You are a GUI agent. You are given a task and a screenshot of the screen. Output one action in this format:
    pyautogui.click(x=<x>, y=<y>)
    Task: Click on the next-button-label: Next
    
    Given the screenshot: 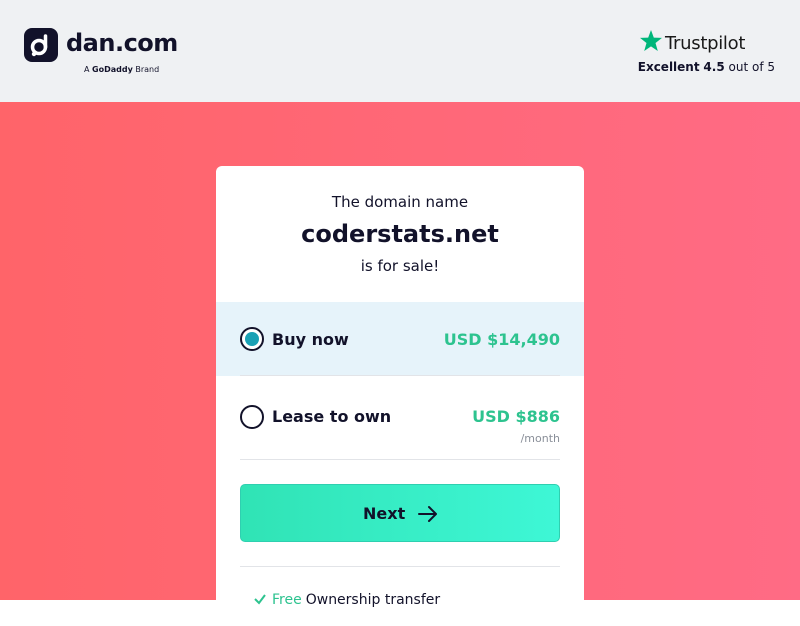 What is the action you would take?
    pyautogui.click(x=384, y=513)
    